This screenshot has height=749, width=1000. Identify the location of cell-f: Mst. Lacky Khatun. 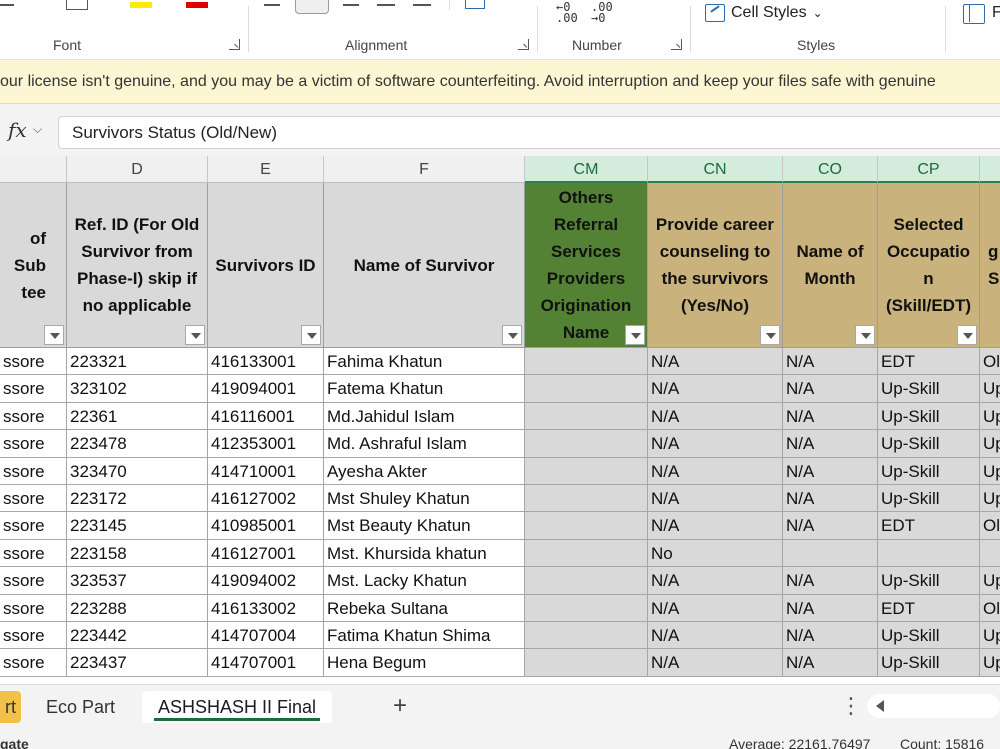
(424, 581).